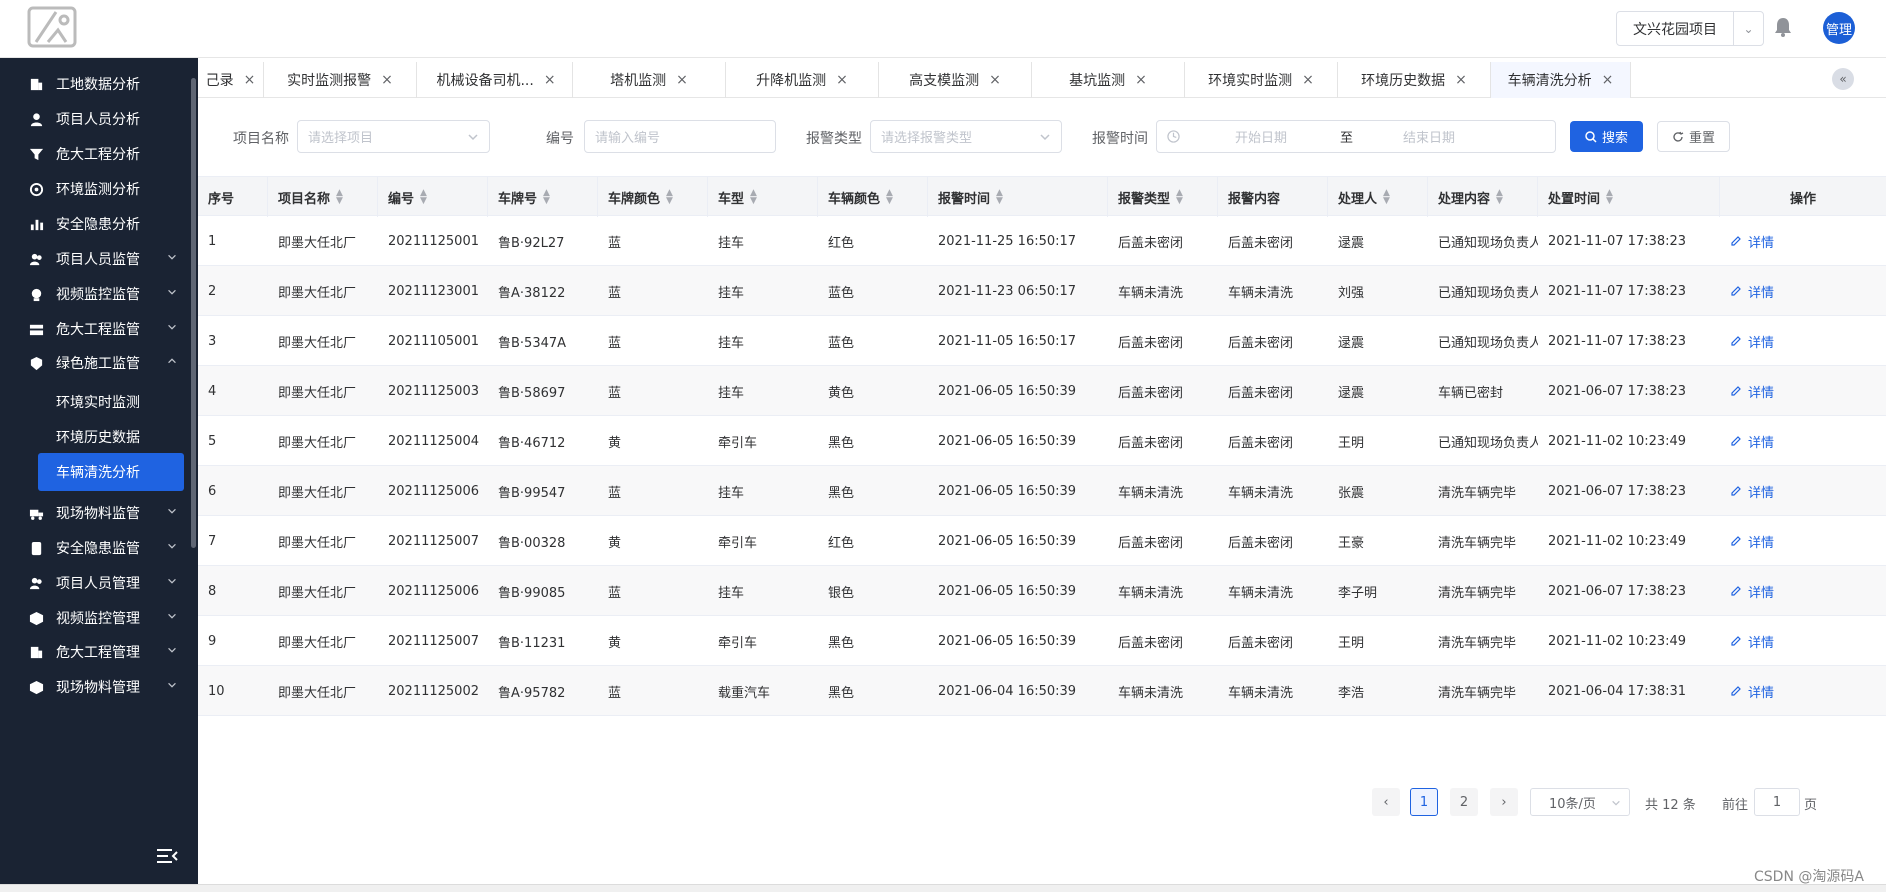 Image resolution: width=1886 pixels, height=892 pixels. I want to click on sidebar-item: 视频监控监管, so click(95, 294).